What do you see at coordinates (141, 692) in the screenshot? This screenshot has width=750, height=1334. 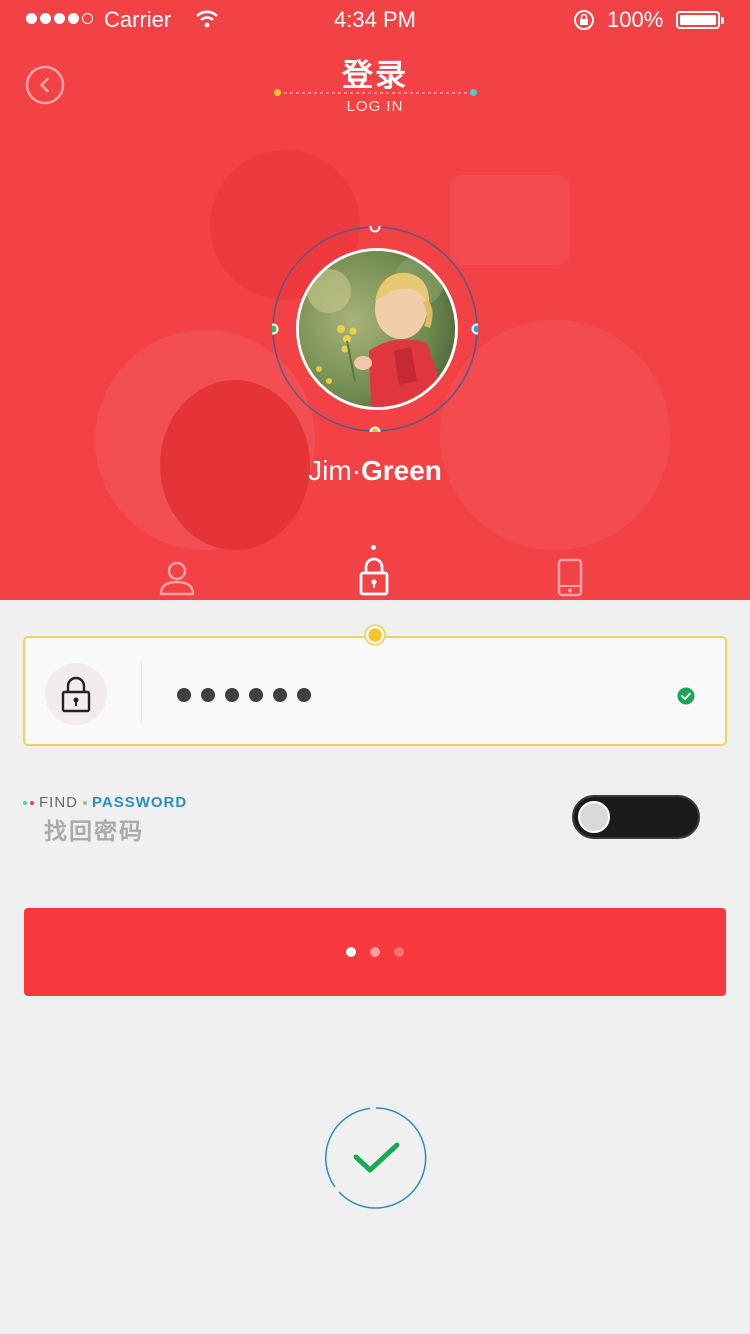 I see `field-divider` at bounding box center [141, 692].